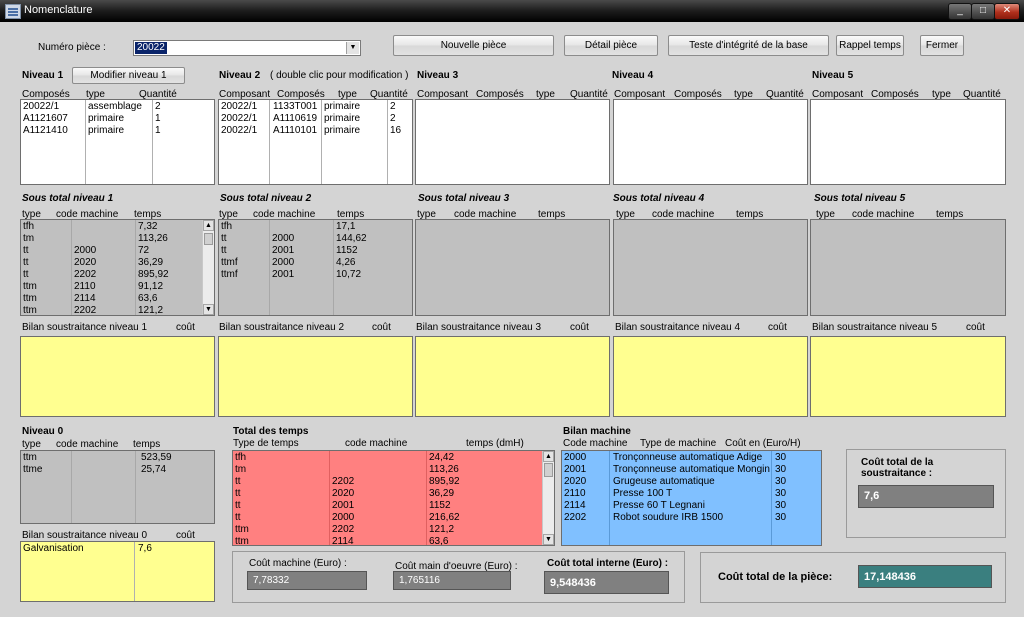 The width and height of the screenshot is (1024, 617). Describe the element at coordinates (659, 198) in the screenshot. I see `sous-total-4-title: Sous total niveau 4` at that location.